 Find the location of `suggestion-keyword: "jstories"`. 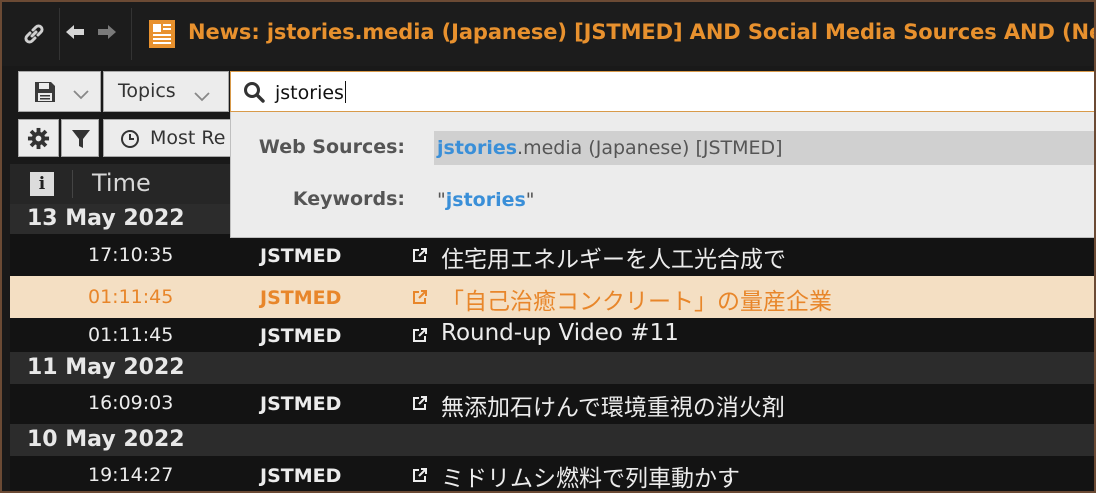

suggestion-keyword: "jstories" is located at coordinates (486, 200).